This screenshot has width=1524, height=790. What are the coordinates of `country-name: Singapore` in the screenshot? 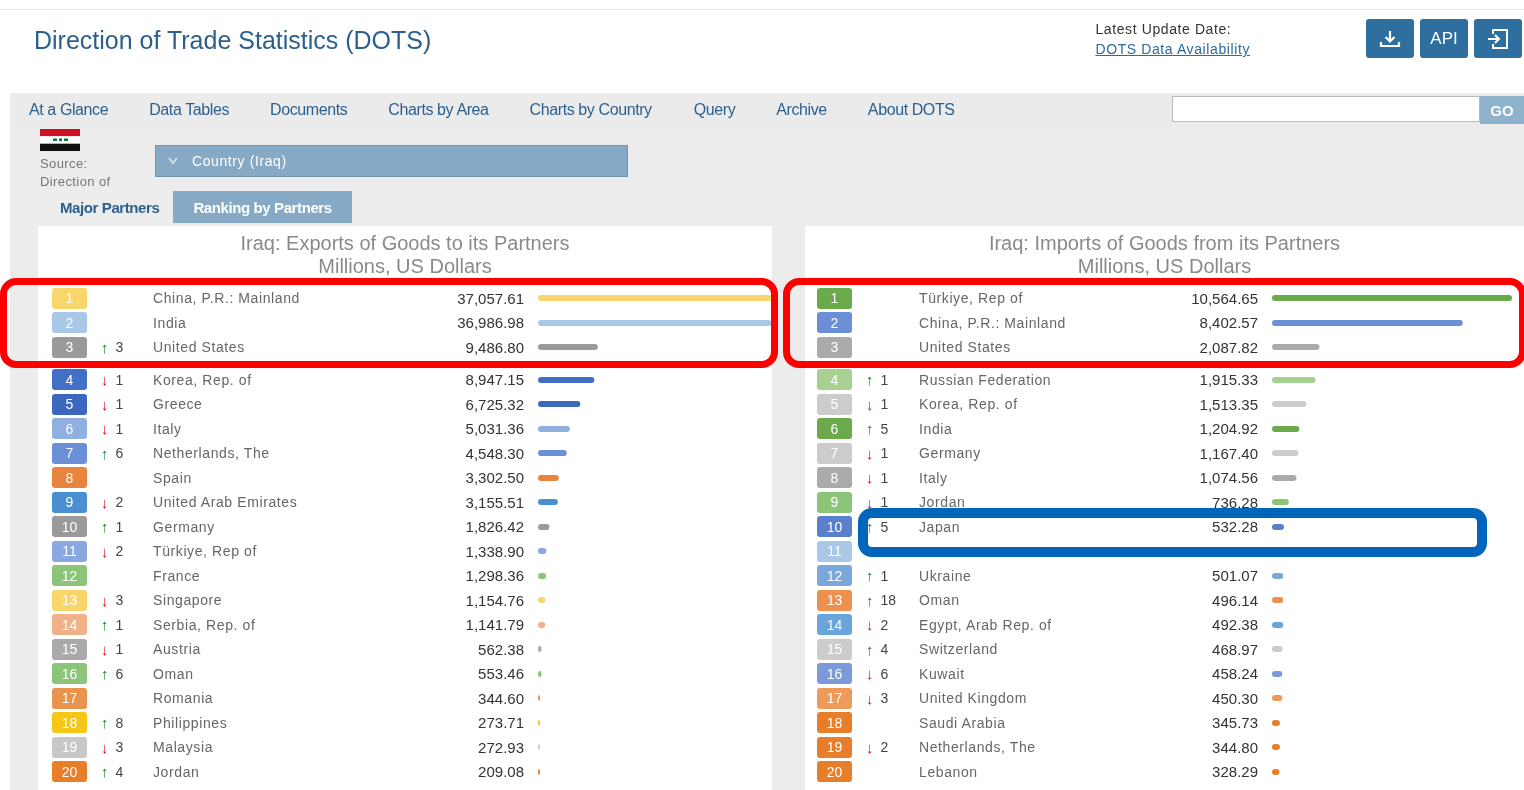 It's located at (188, 600).